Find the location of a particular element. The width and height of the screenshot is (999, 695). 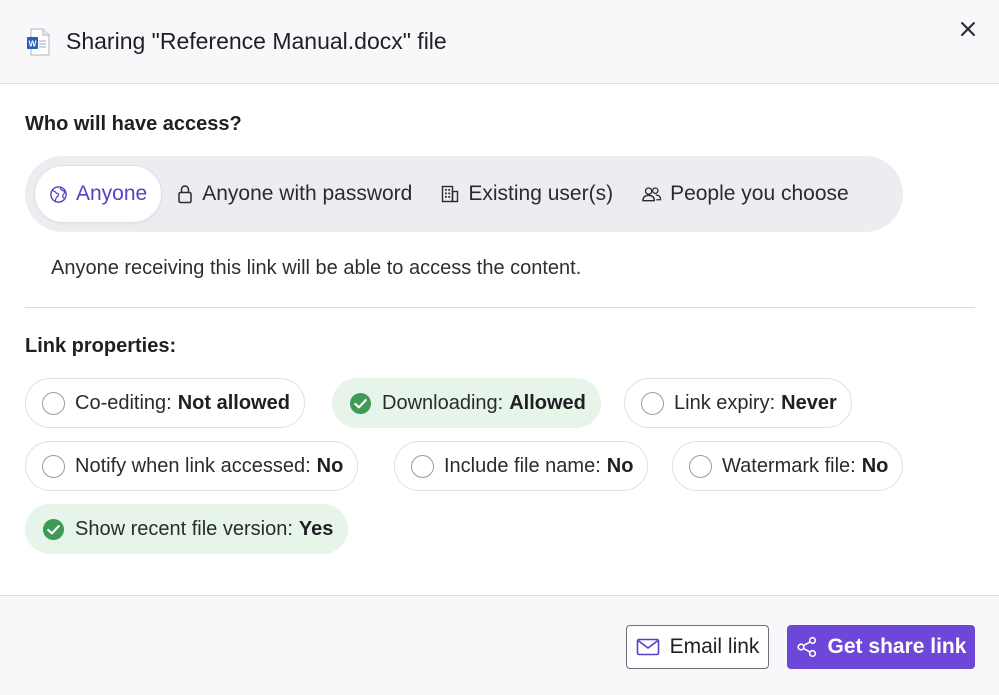

building-icon is located at coordinates (450, 194).